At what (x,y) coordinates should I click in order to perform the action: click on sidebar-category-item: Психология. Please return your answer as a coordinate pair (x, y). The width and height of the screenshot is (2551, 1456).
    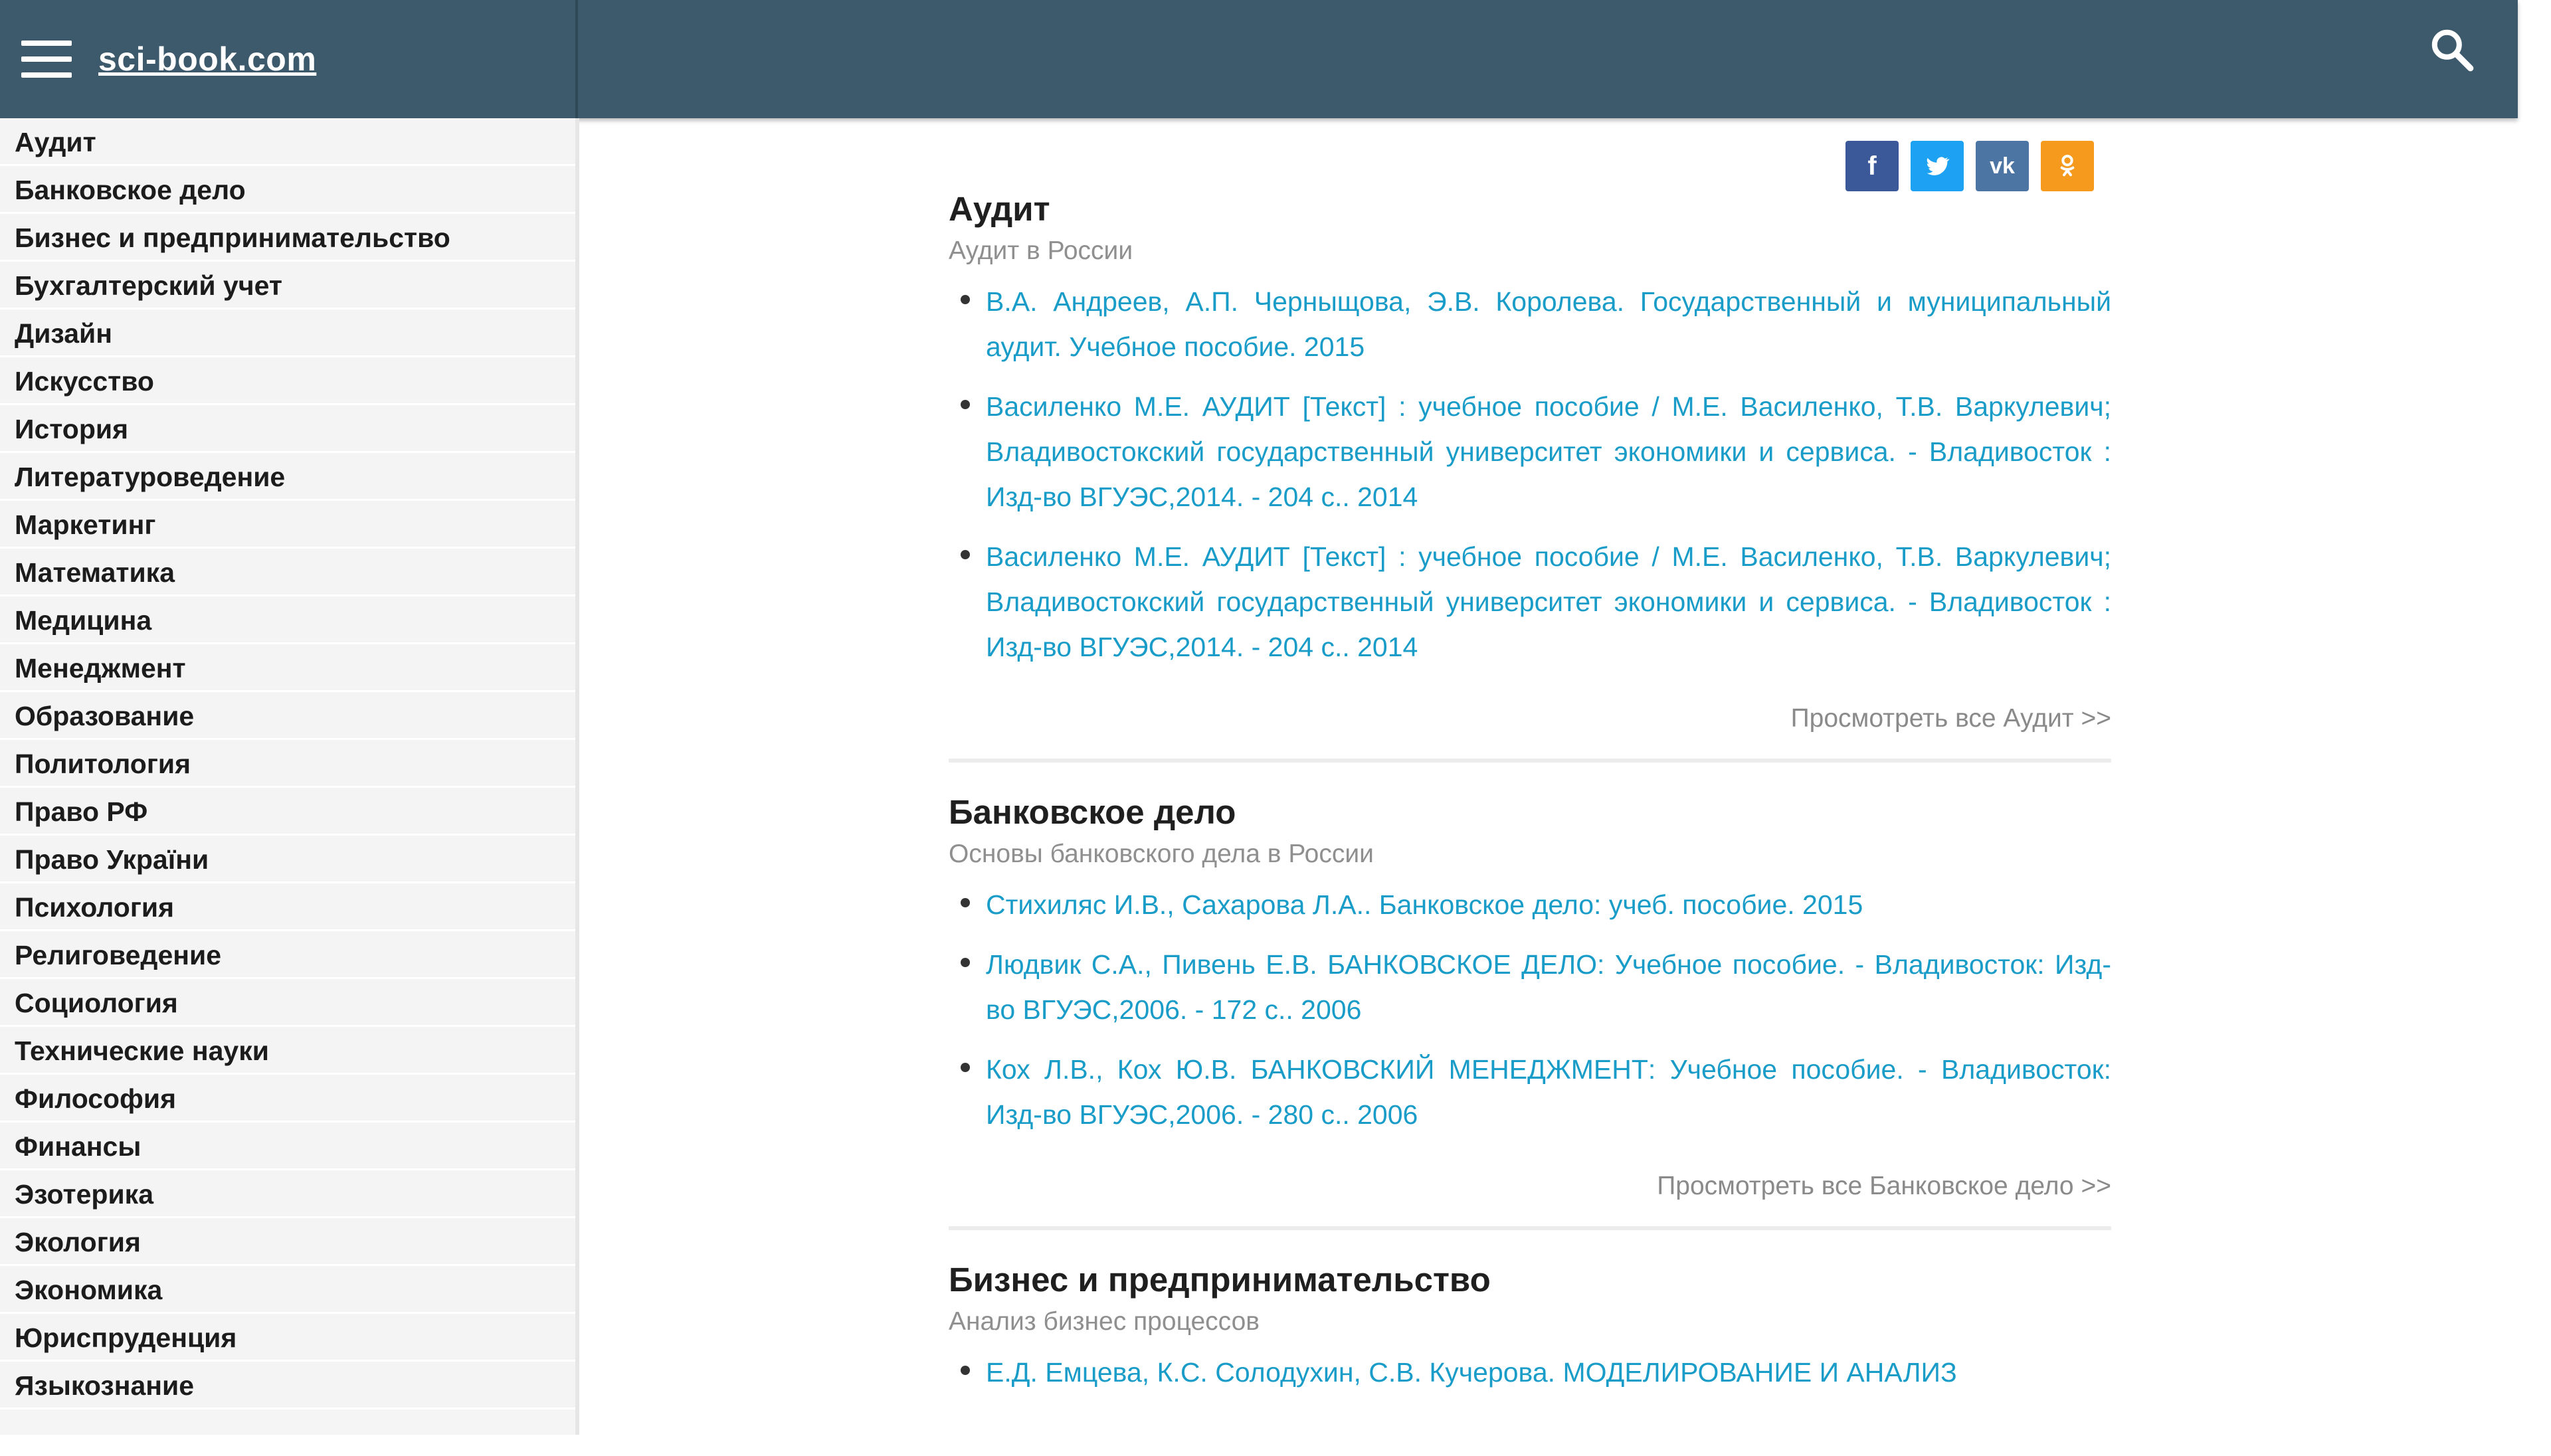
    Looking at the image, I should click on (287, 907).